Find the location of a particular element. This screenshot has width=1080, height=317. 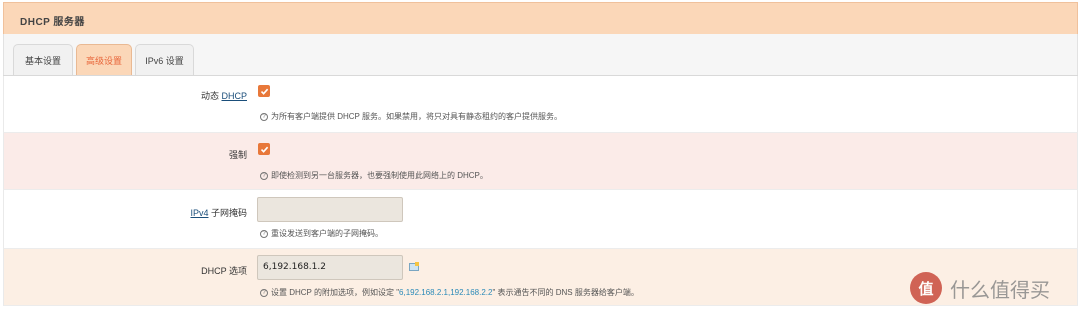

label-text: 子网掩码 is located at coordinates (227, 213).